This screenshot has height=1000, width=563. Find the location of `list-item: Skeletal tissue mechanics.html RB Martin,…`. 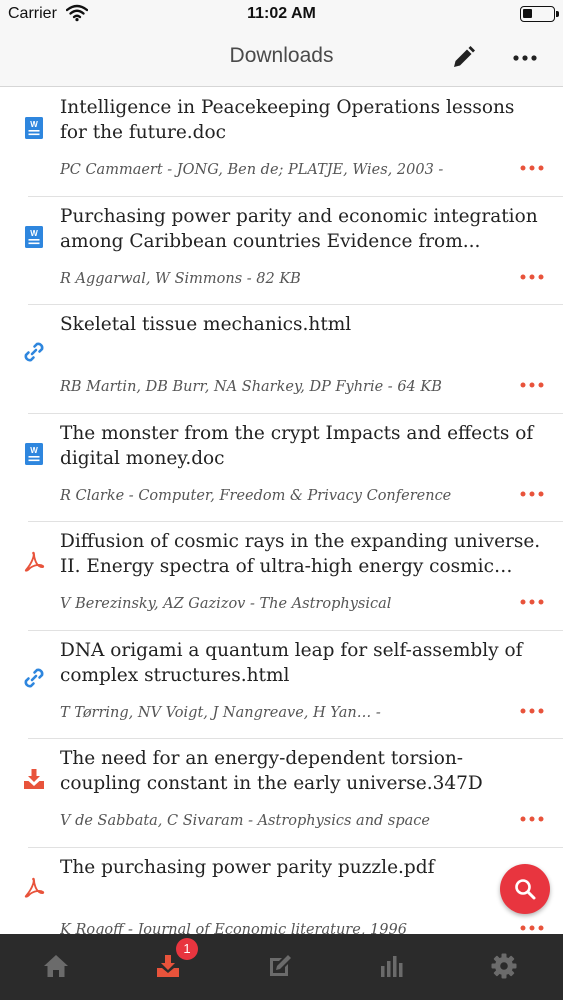

list-item: Skeletal tissue mechanics.html RB Martin,… is located at coordinates (293, 359).